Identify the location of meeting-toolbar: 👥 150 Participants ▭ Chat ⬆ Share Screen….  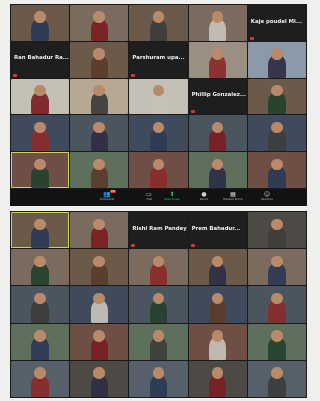
(158, 197).